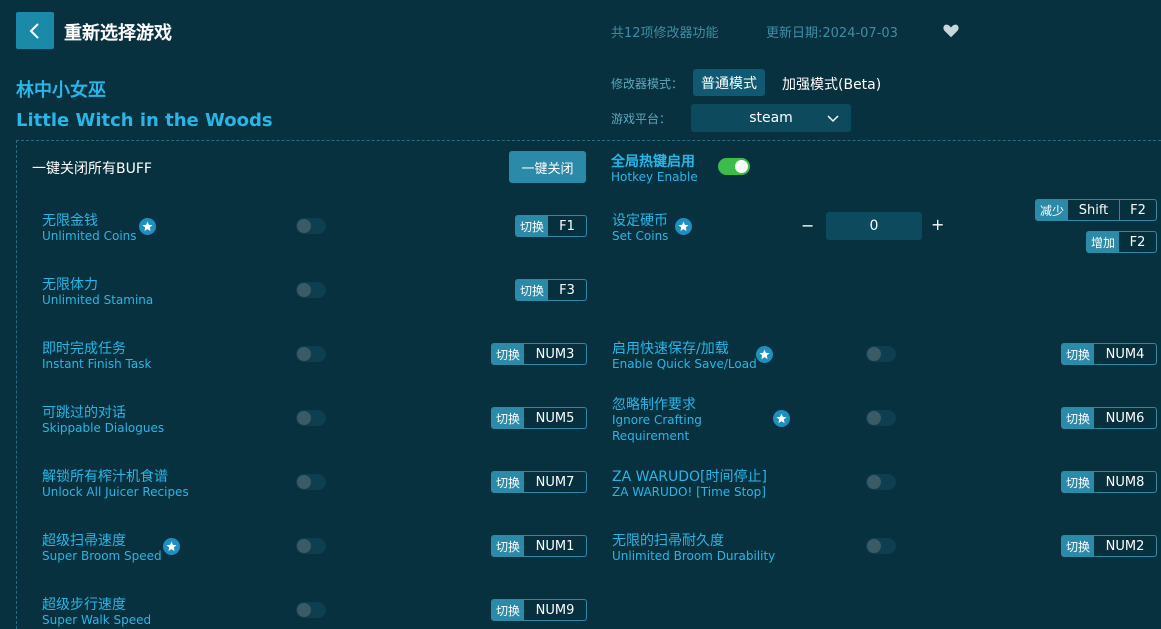 This screenshot has width=1161, height=629. Describe the element at coordinates (1109, 546) in the screenshot. I see `hotkey-badge: 切换 NUM2` at that location.